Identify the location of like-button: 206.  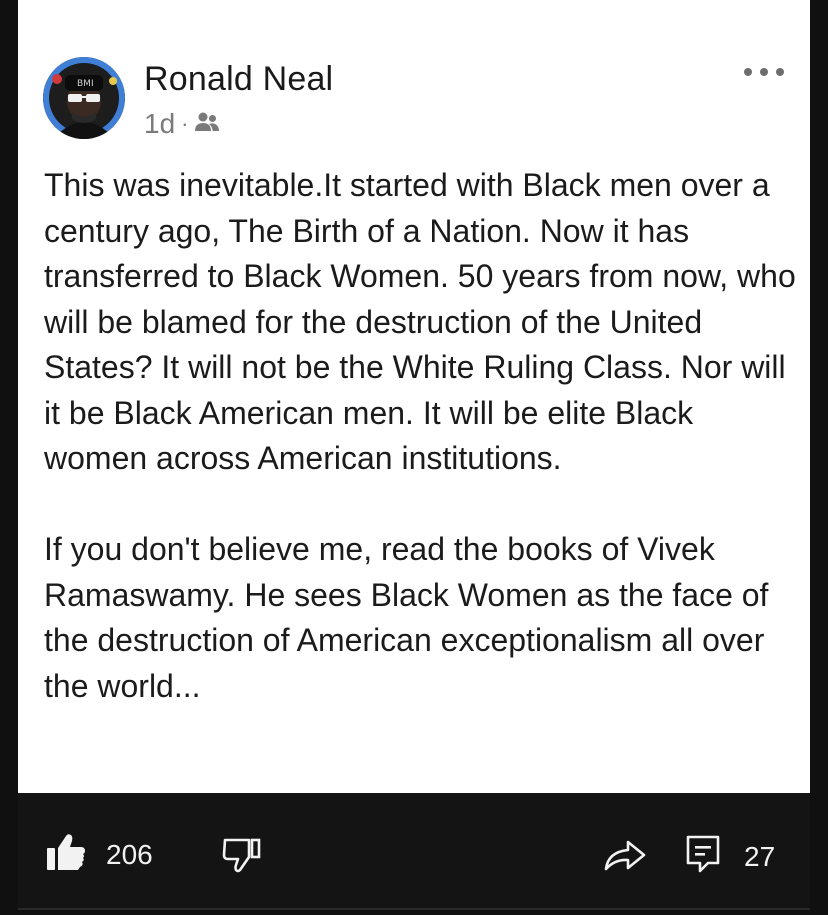
(99, 854).